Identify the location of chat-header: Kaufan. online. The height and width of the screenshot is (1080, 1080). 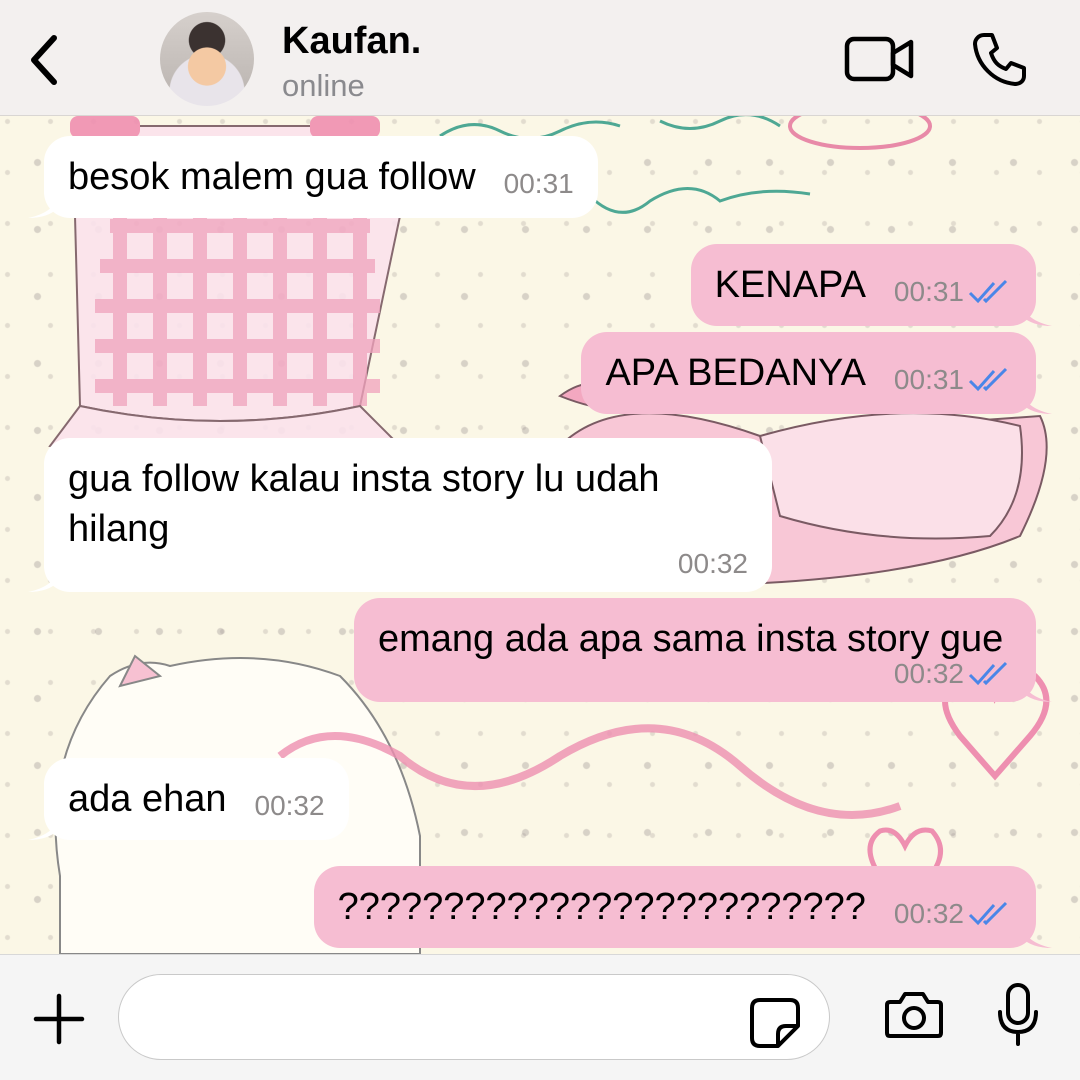
(540, 58).